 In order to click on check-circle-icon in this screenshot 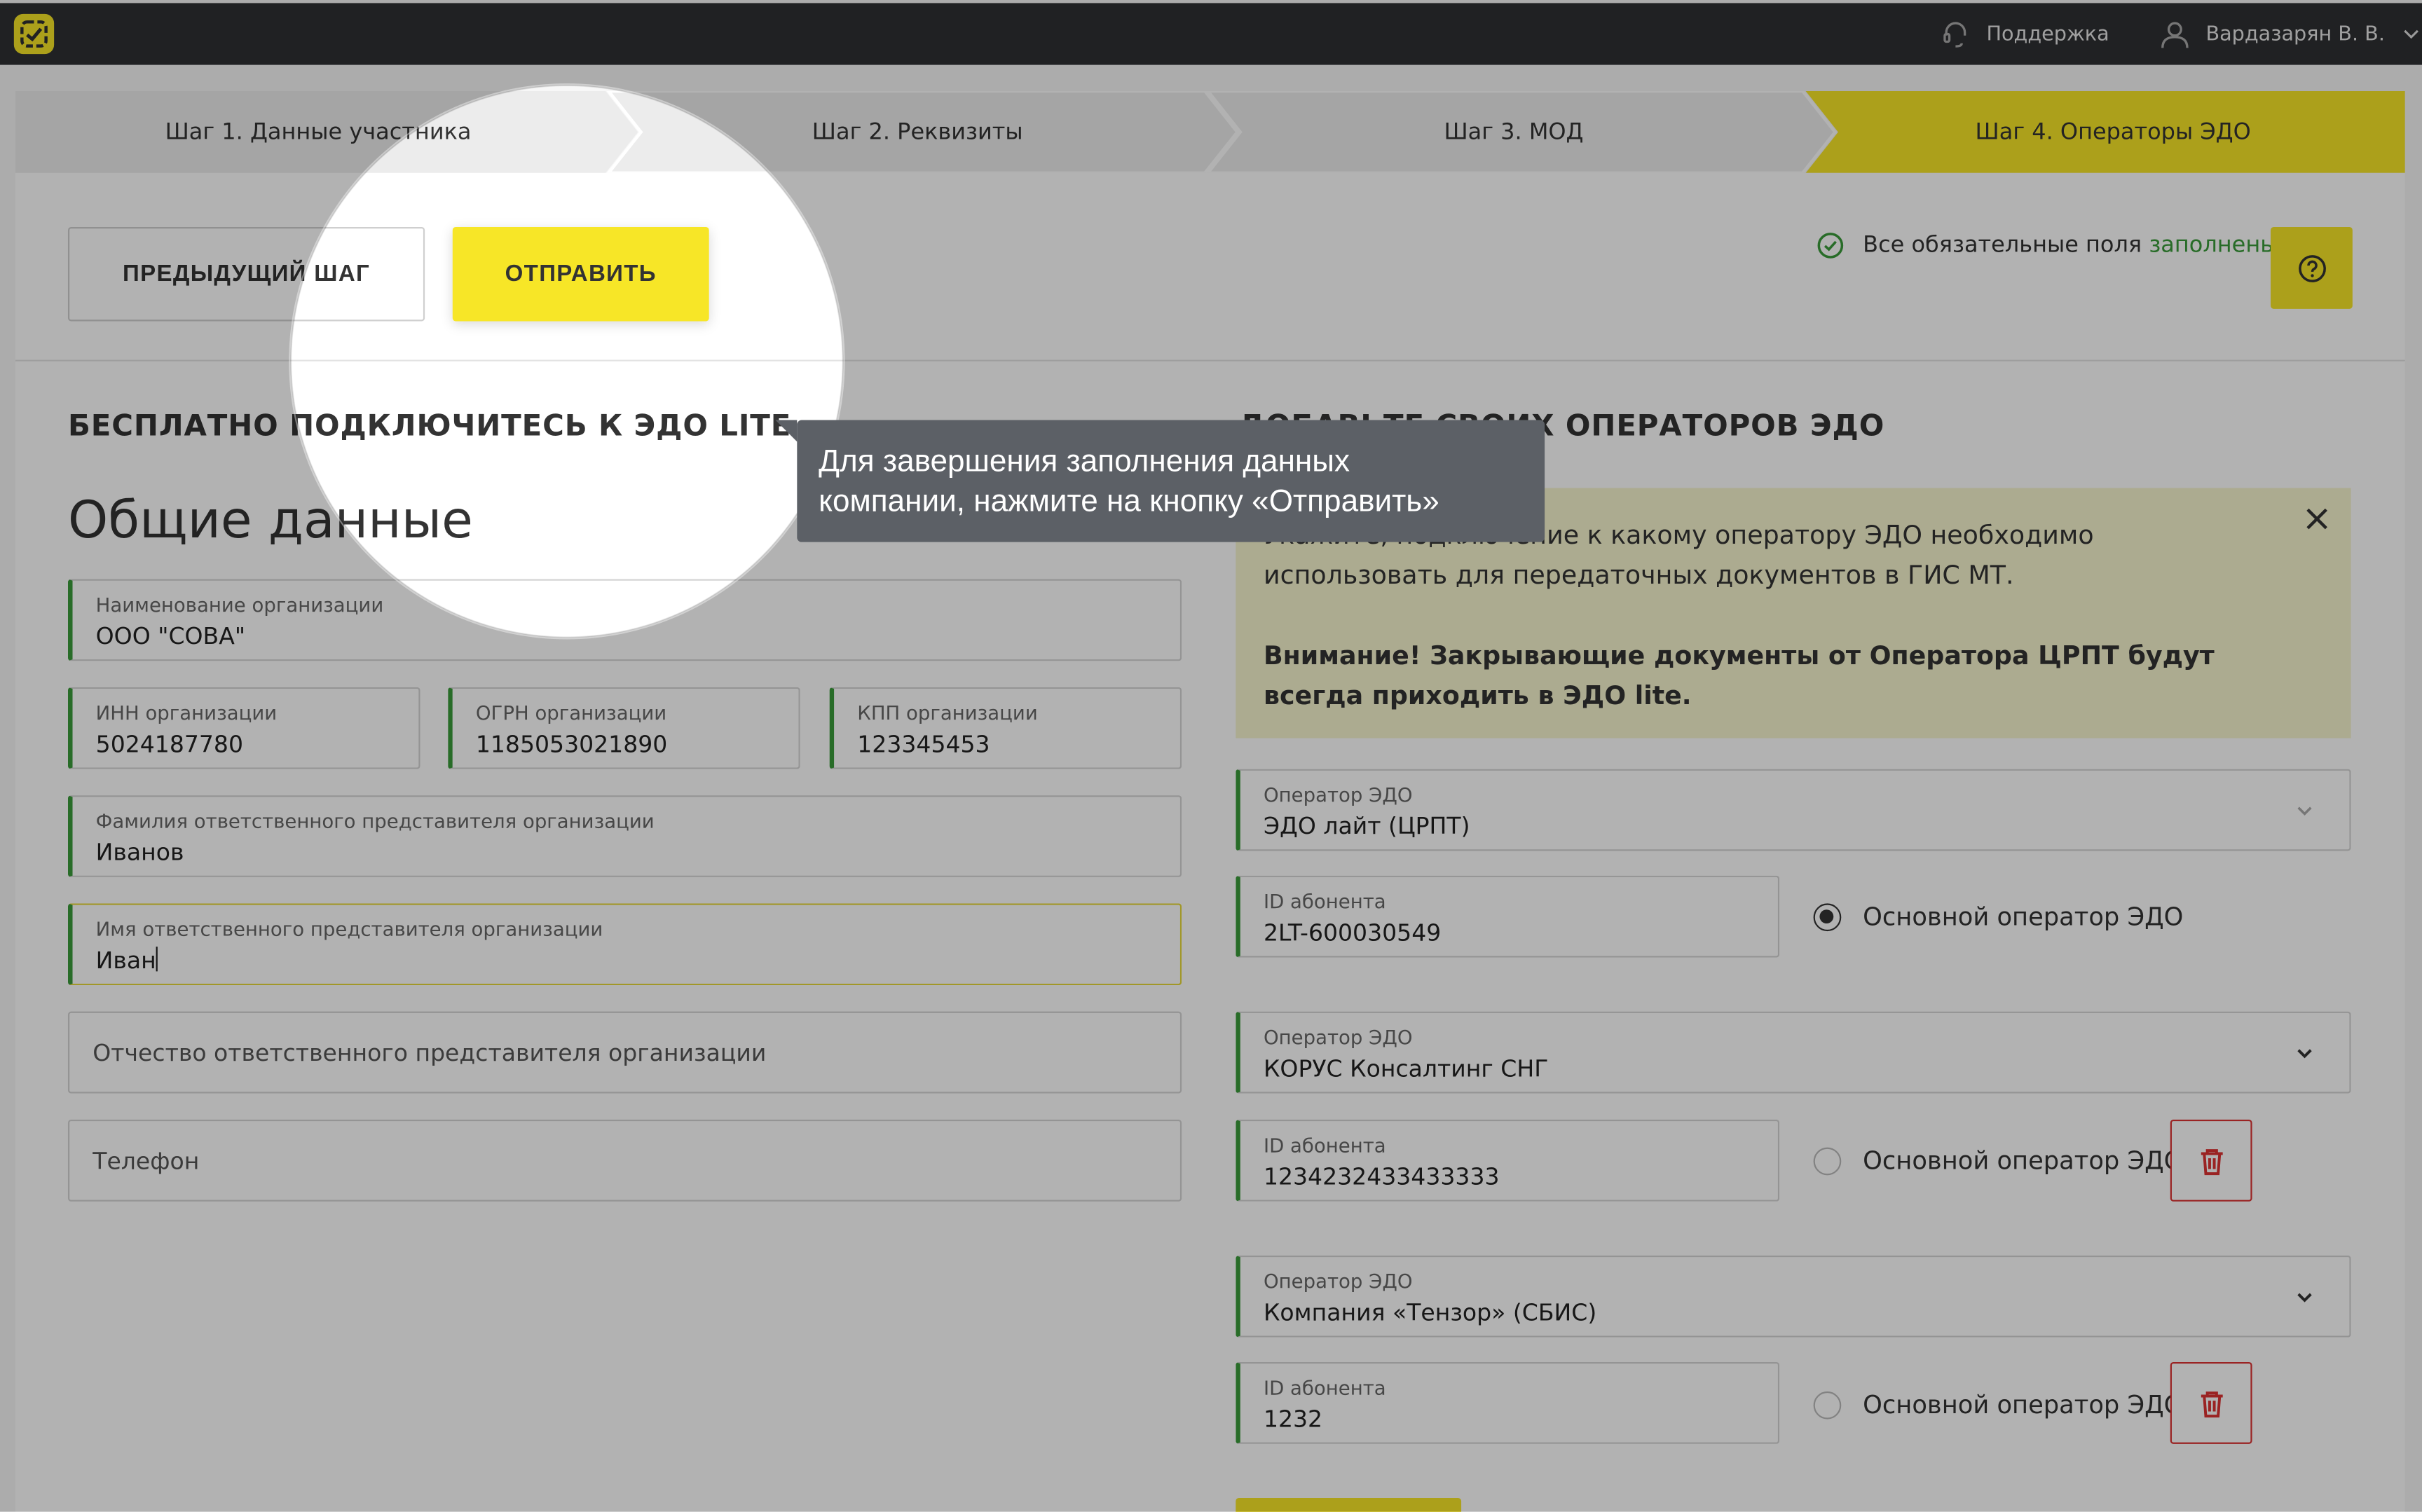, I will do `click(1830, 246)`.